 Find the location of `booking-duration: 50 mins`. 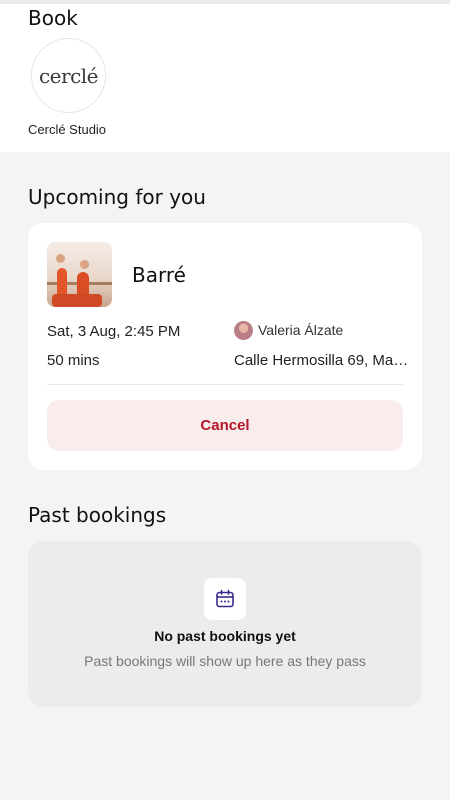

booking-duration: 50 mins is located at coordinates (73, 360).